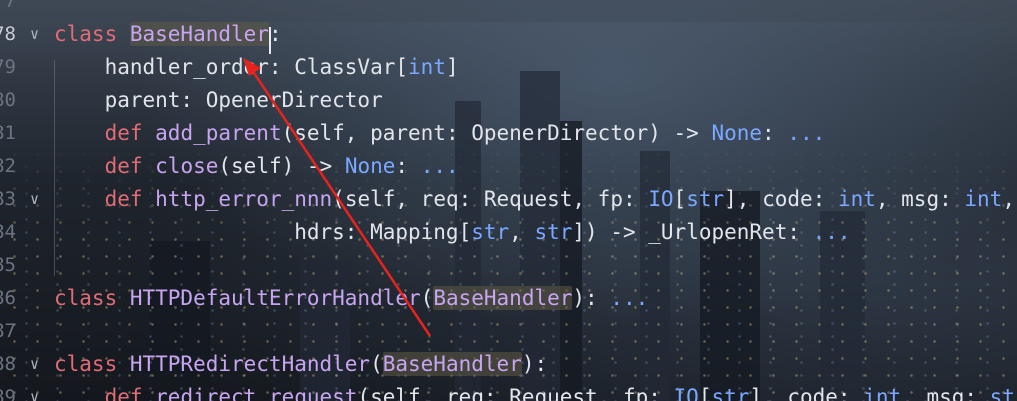  What do you see at coordinates (337, 197) in the screenshot?
I see `red-arrow-icon` at bounding box center [337, 197].